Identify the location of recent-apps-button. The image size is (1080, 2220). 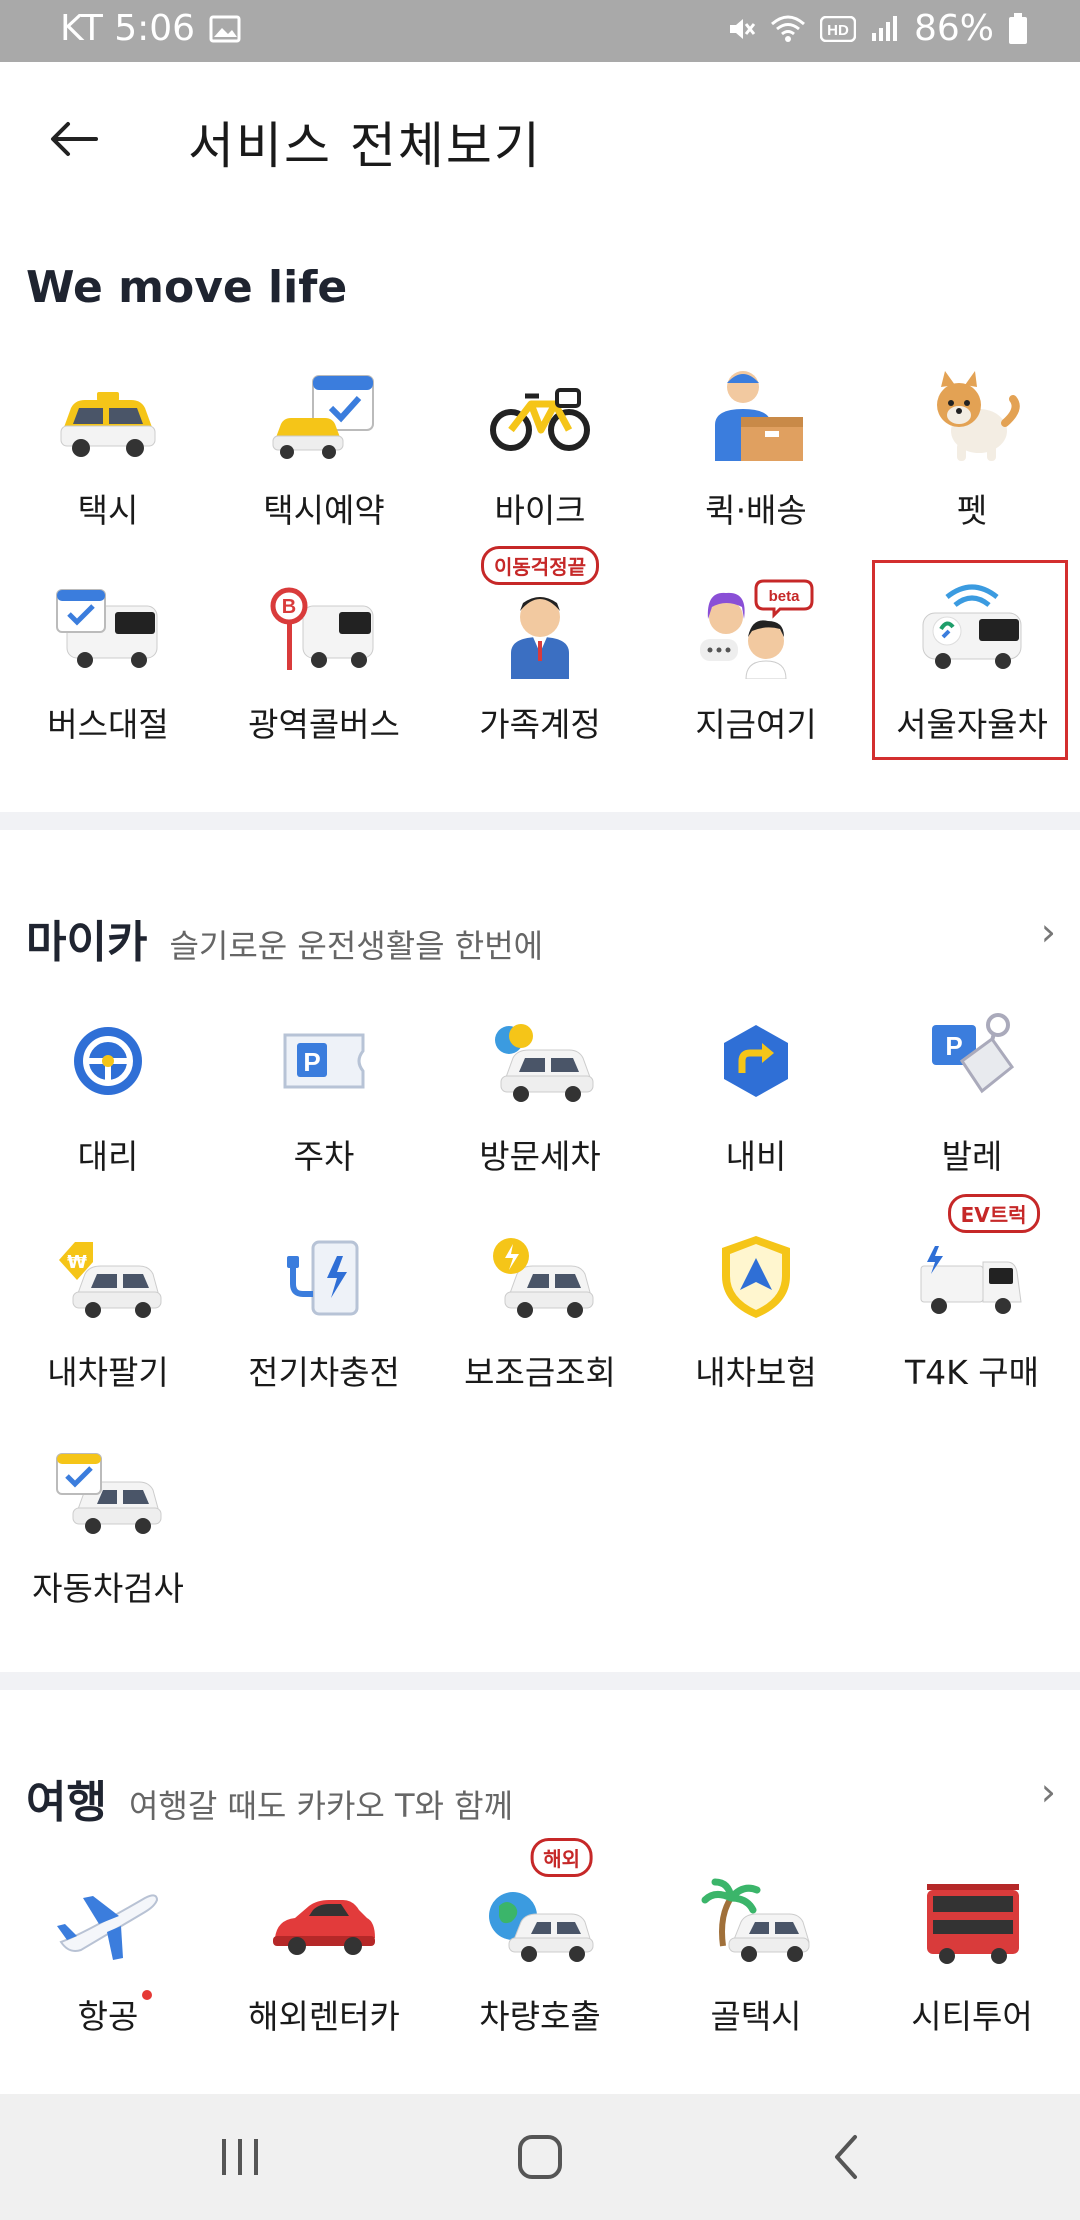
(240, 2157).